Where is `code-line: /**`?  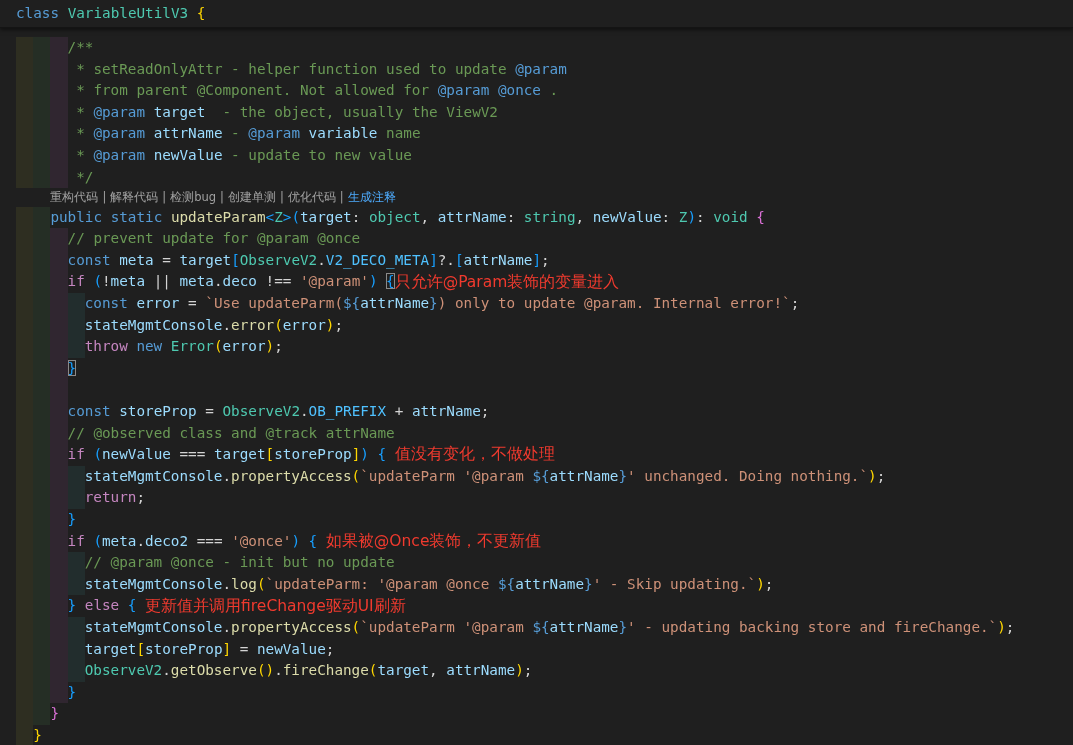 code-line: /** is located at coordinates (80, 47).